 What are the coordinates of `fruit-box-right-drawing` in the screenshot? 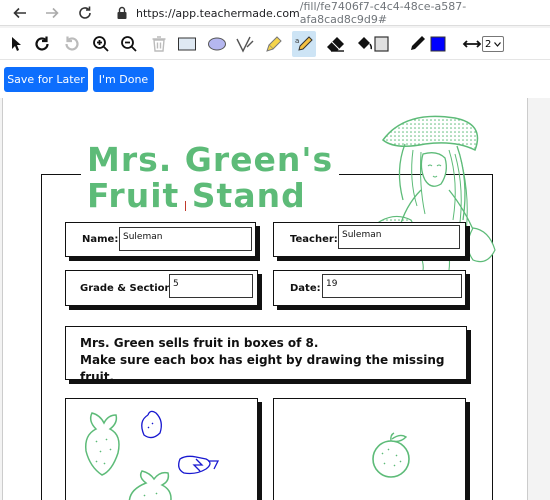 It's located at (391, 455).